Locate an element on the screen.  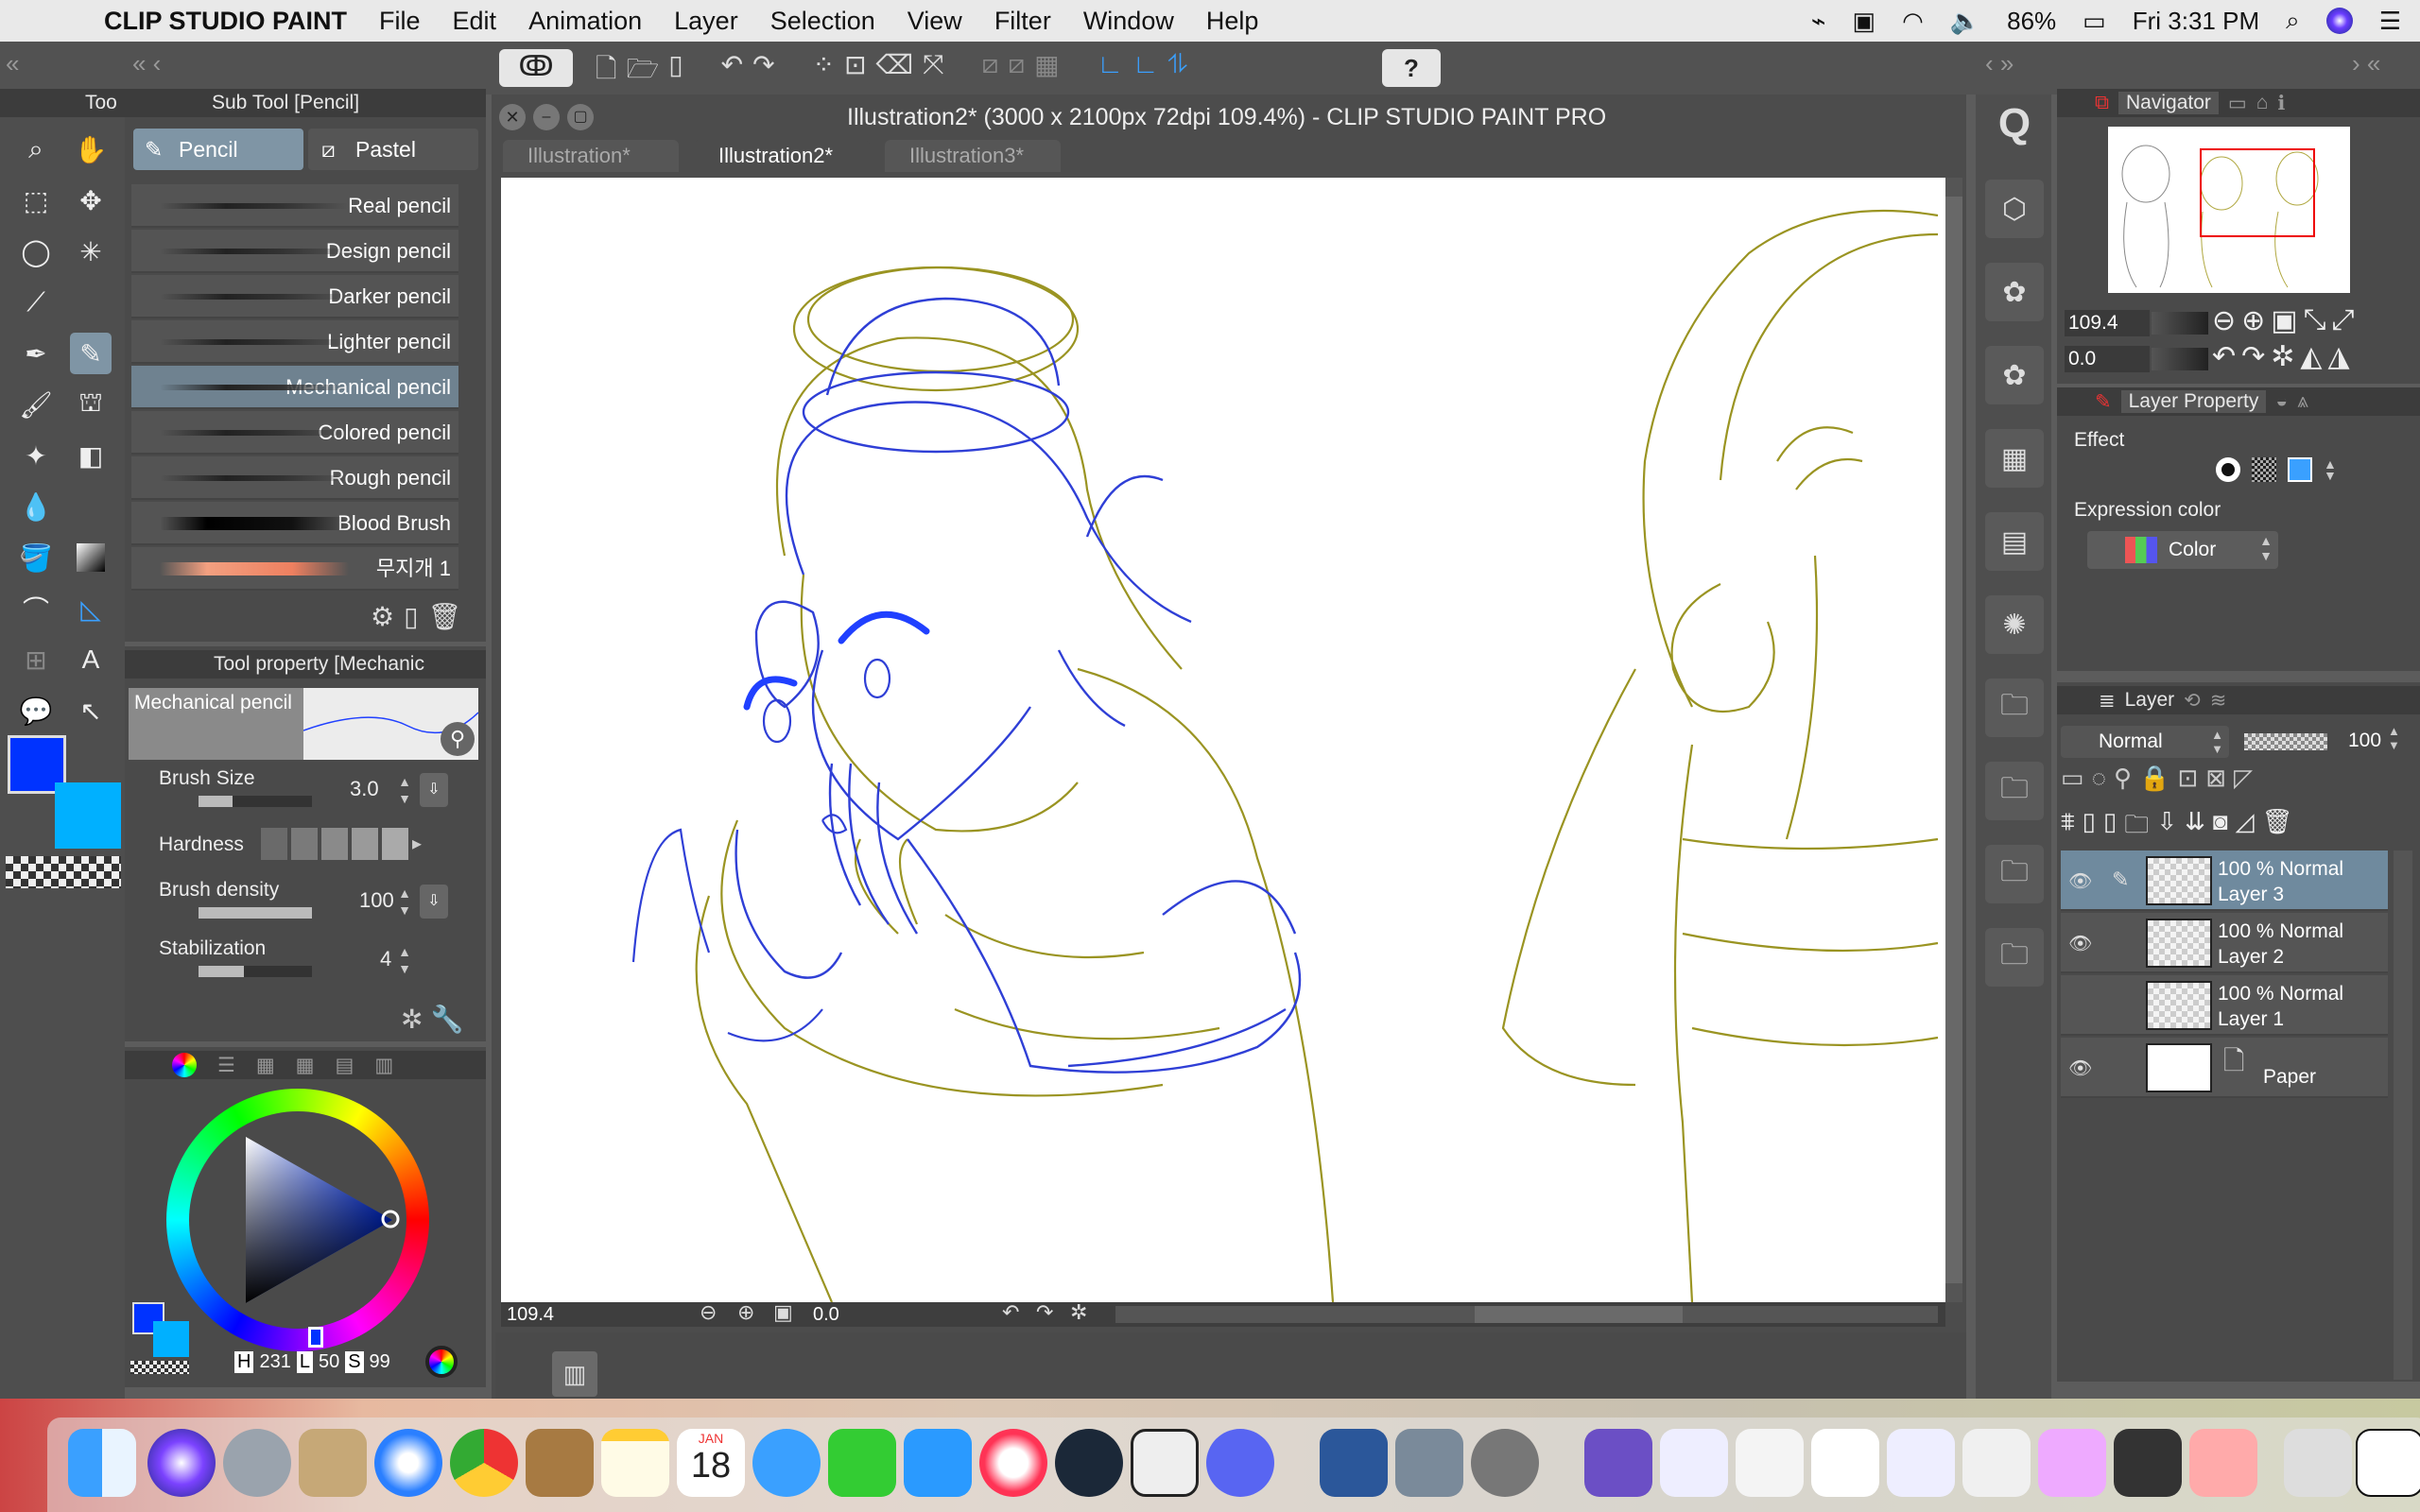
pen-pressure2-icon: ∟ is located at coordinates (1145, 71).